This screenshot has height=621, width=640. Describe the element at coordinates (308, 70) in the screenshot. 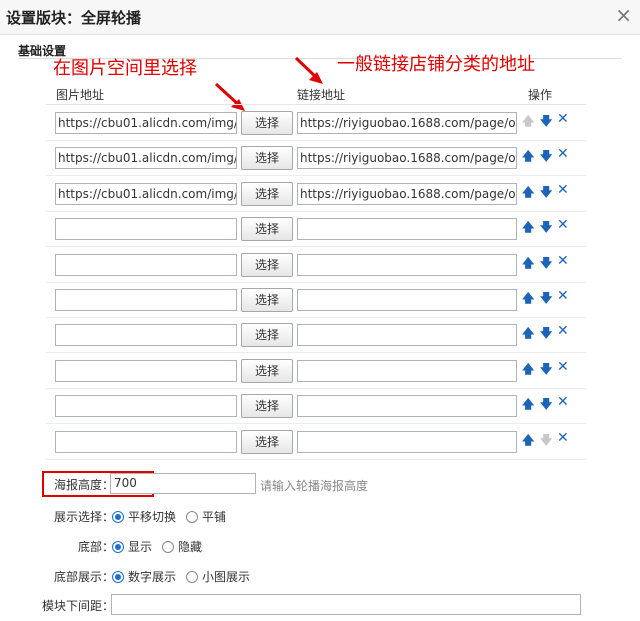

I see `annotation-arrow-right-icon` at that location.